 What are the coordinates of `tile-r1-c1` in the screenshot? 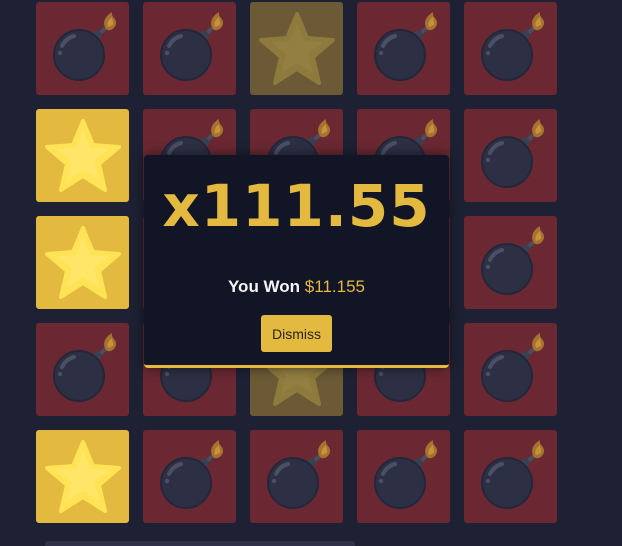 It's located at (82, 48).